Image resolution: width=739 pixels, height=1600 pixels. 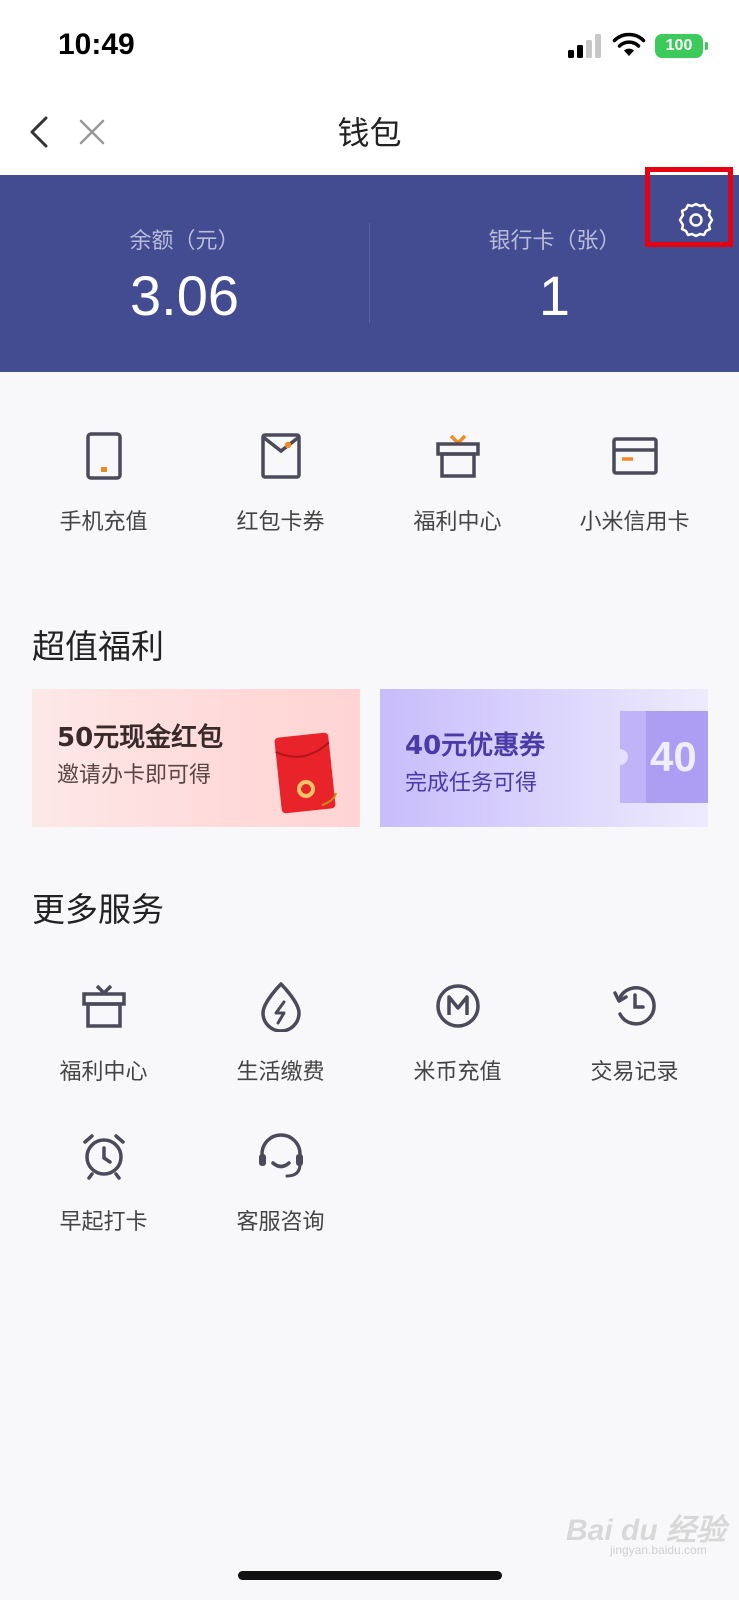 I want to click on promo-title: 40元优惠券, so click(x=475, y=746).